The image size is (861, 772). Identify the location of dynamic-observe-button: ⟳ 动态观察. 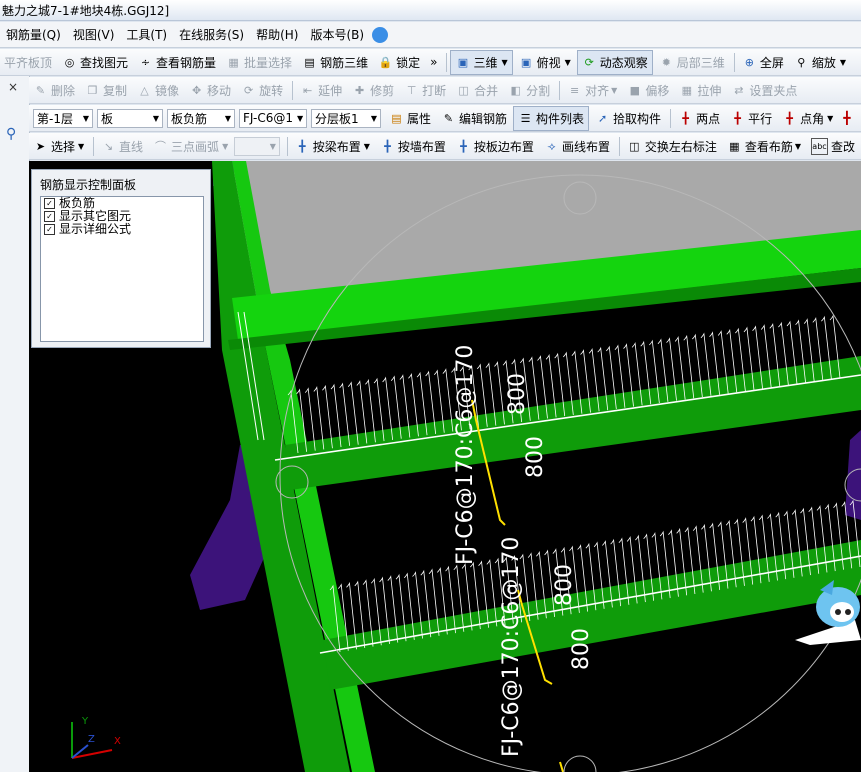
(614, 62).